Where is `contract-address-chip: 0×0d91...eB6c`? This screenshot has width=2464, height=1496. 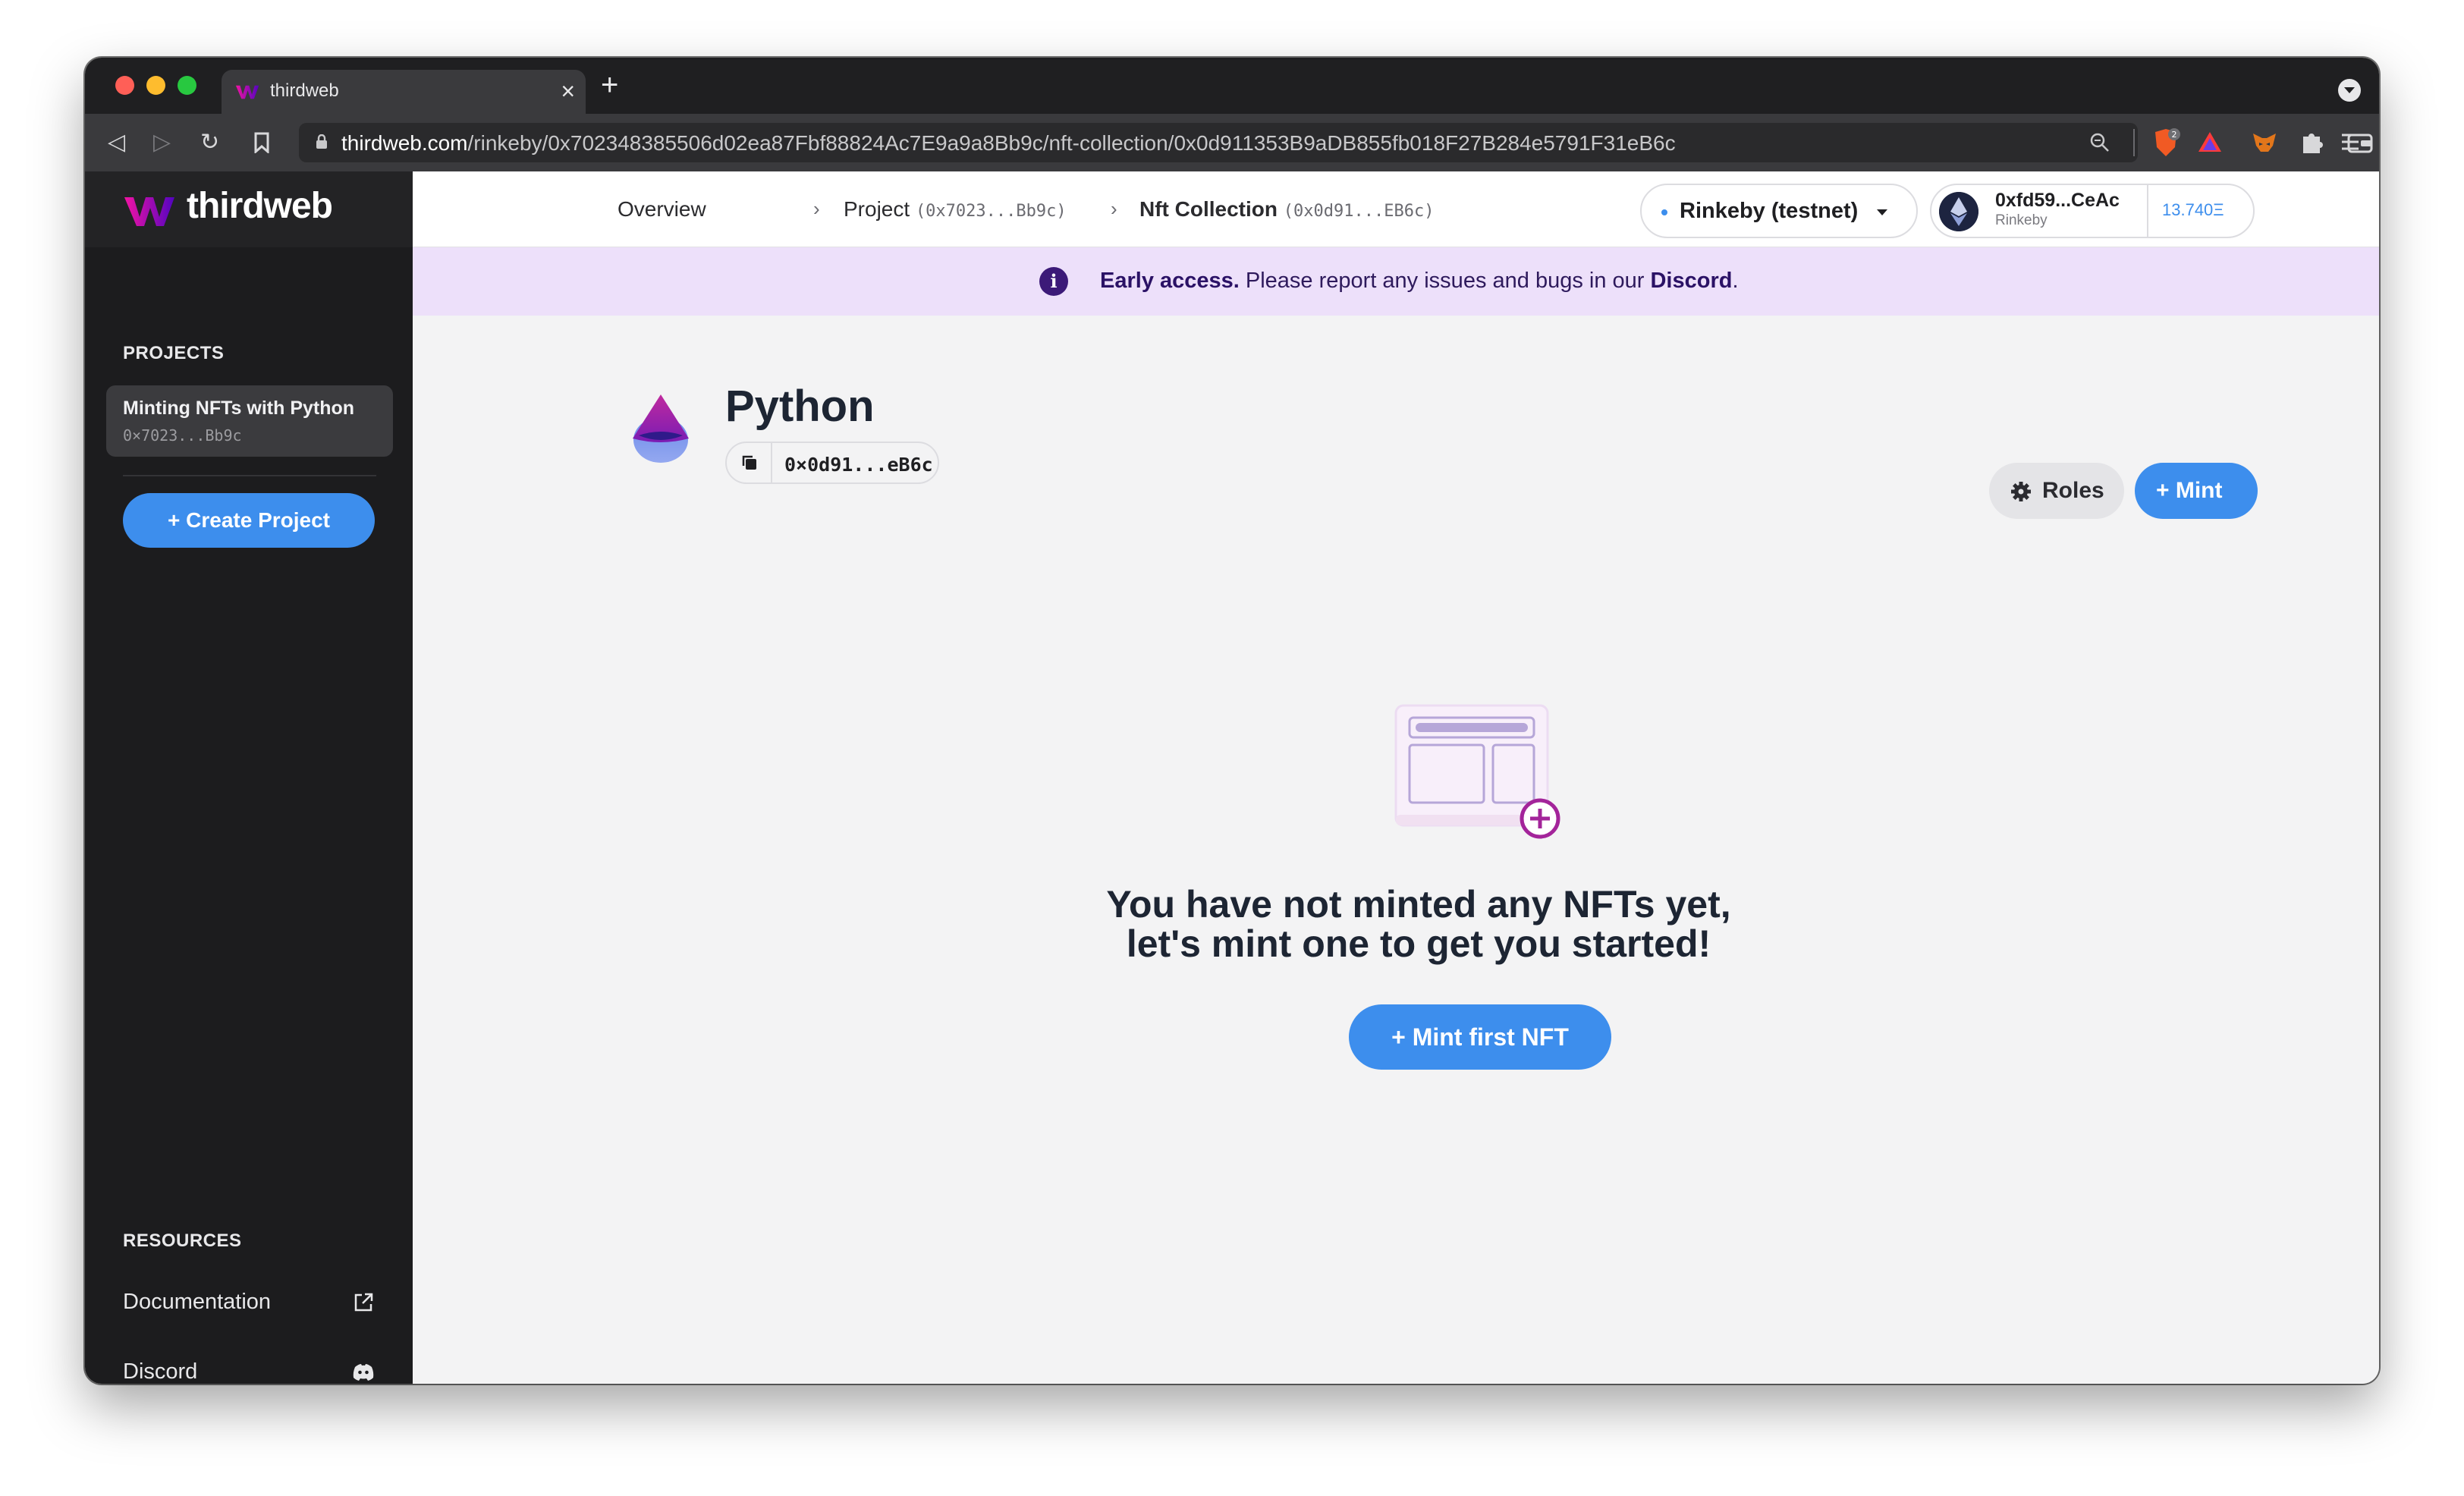 contract-address-chip: 0×0d91...eB6c is located at coordinates (832, 463).